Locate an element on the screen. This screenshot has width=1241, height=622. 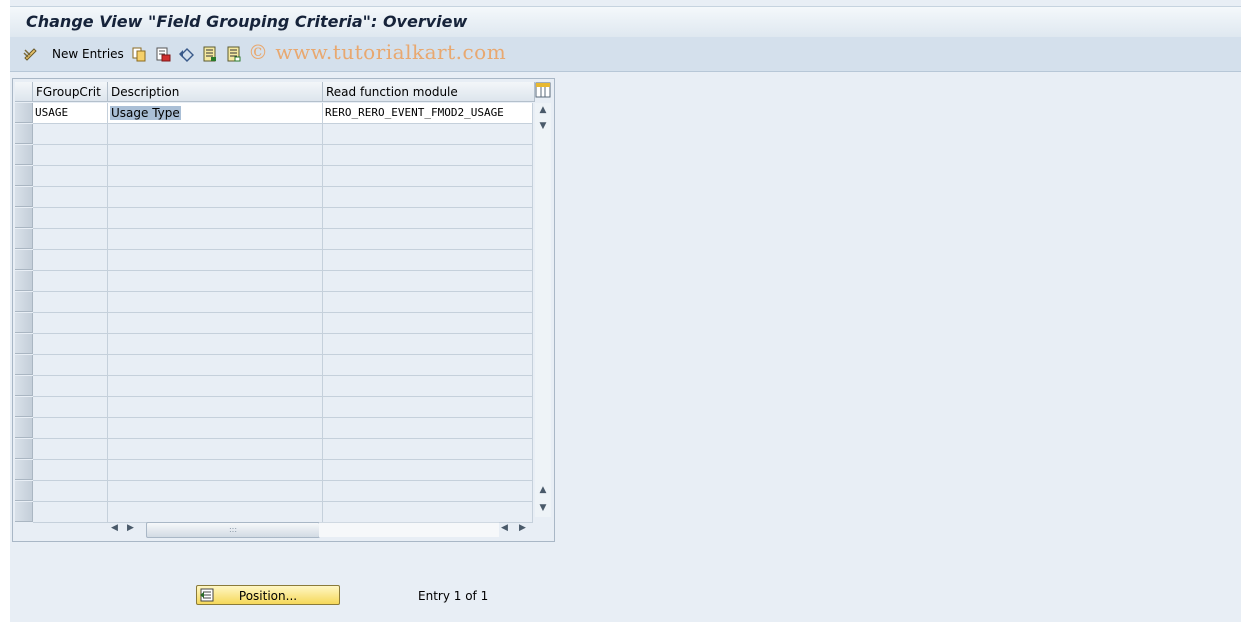
copy-button is located at coordinates (139, 54).